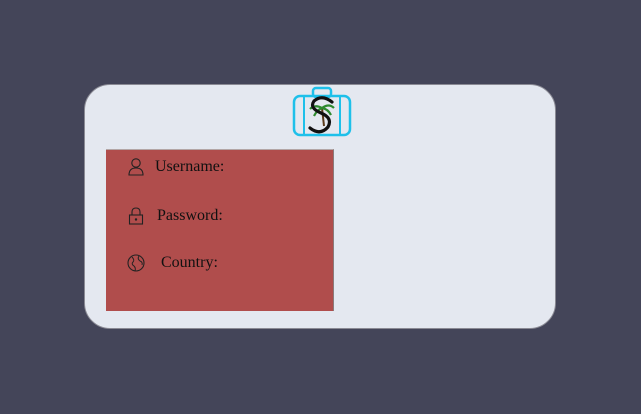  I want to click on user-icon, so click(136, 167).